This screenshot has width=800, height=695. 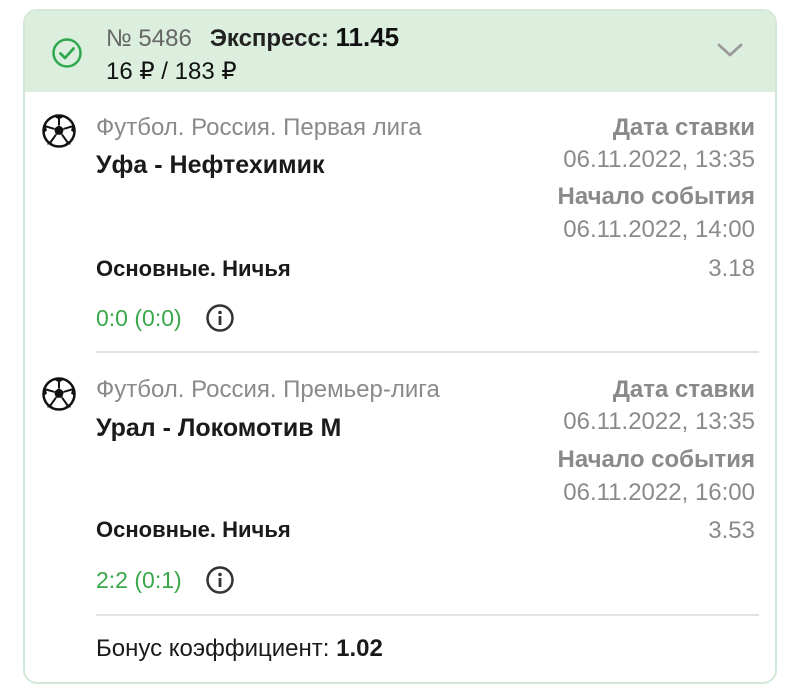 What do you see at coordinates (367, 37) in the screenshot?
I see `bet-total-odds: 11.45` at bounding box center [367, 37].